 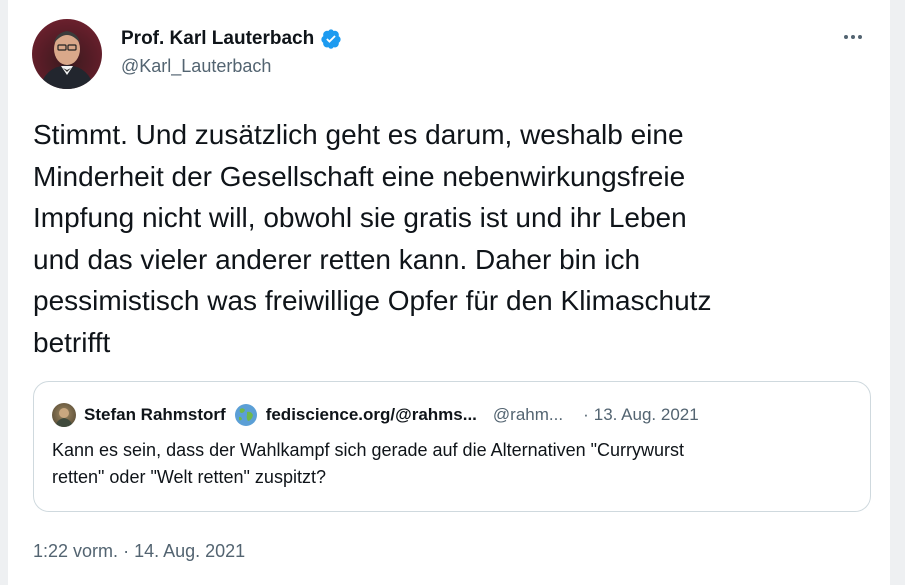 What do you see at coordinates (76, 551) in the screenshot?
I see `tweet-time: 1:22 vorm.` at bounding box center [76, 551].